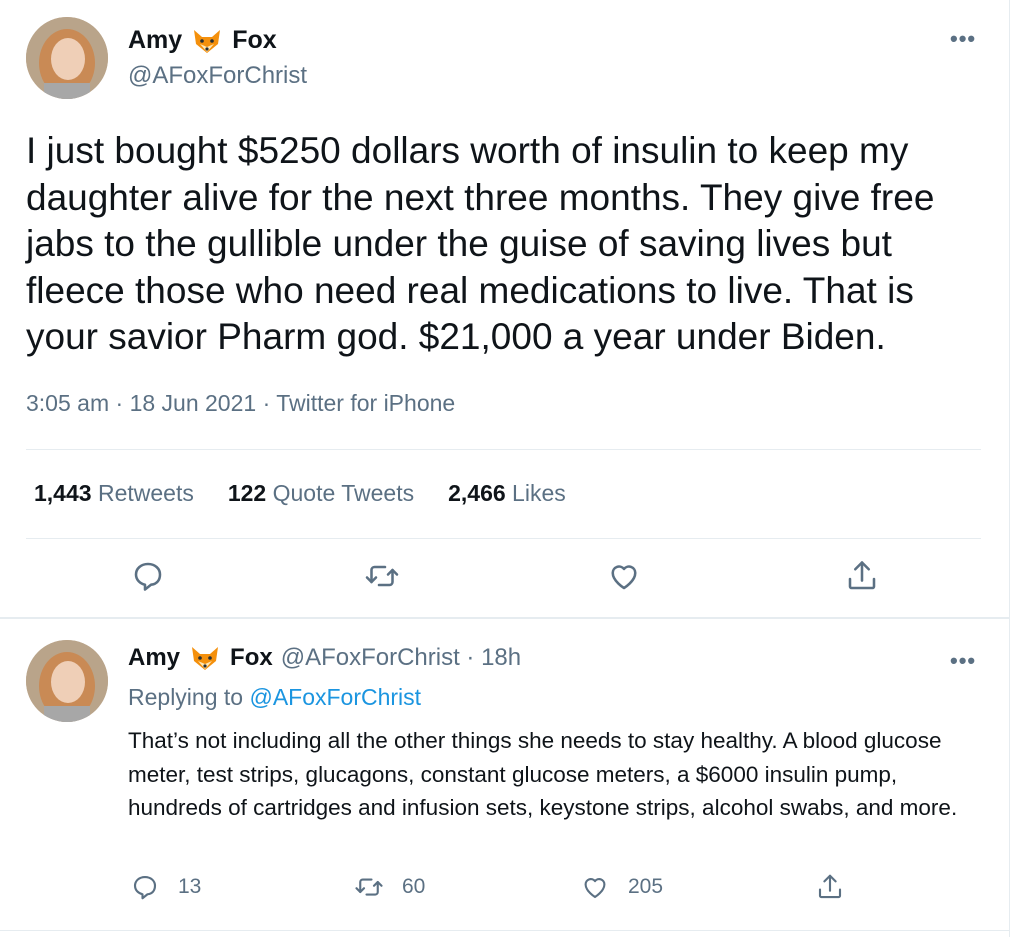 This screenshot has width=1024, height=937. What do you see at coordinates (505, 892) in the screenshot?
I see `reply-actions: 13 60 205` at bounding box center [505, 892].